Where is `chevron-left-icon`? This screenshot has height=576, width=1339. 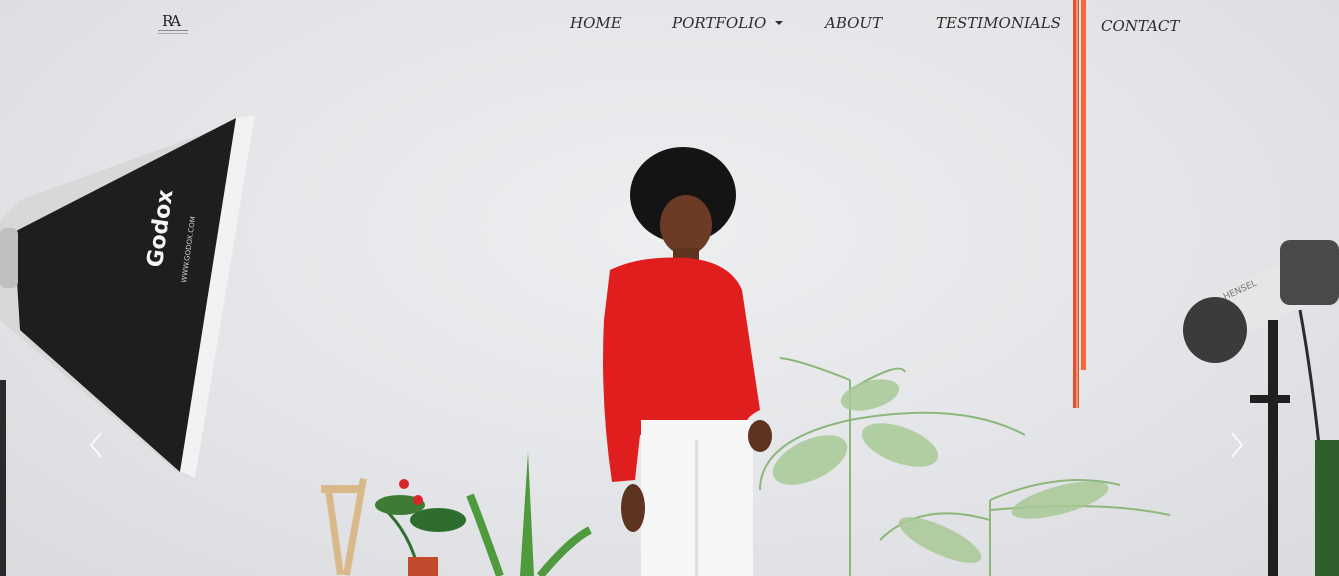
chevron-left-icon is located at coordinates (95, 445).